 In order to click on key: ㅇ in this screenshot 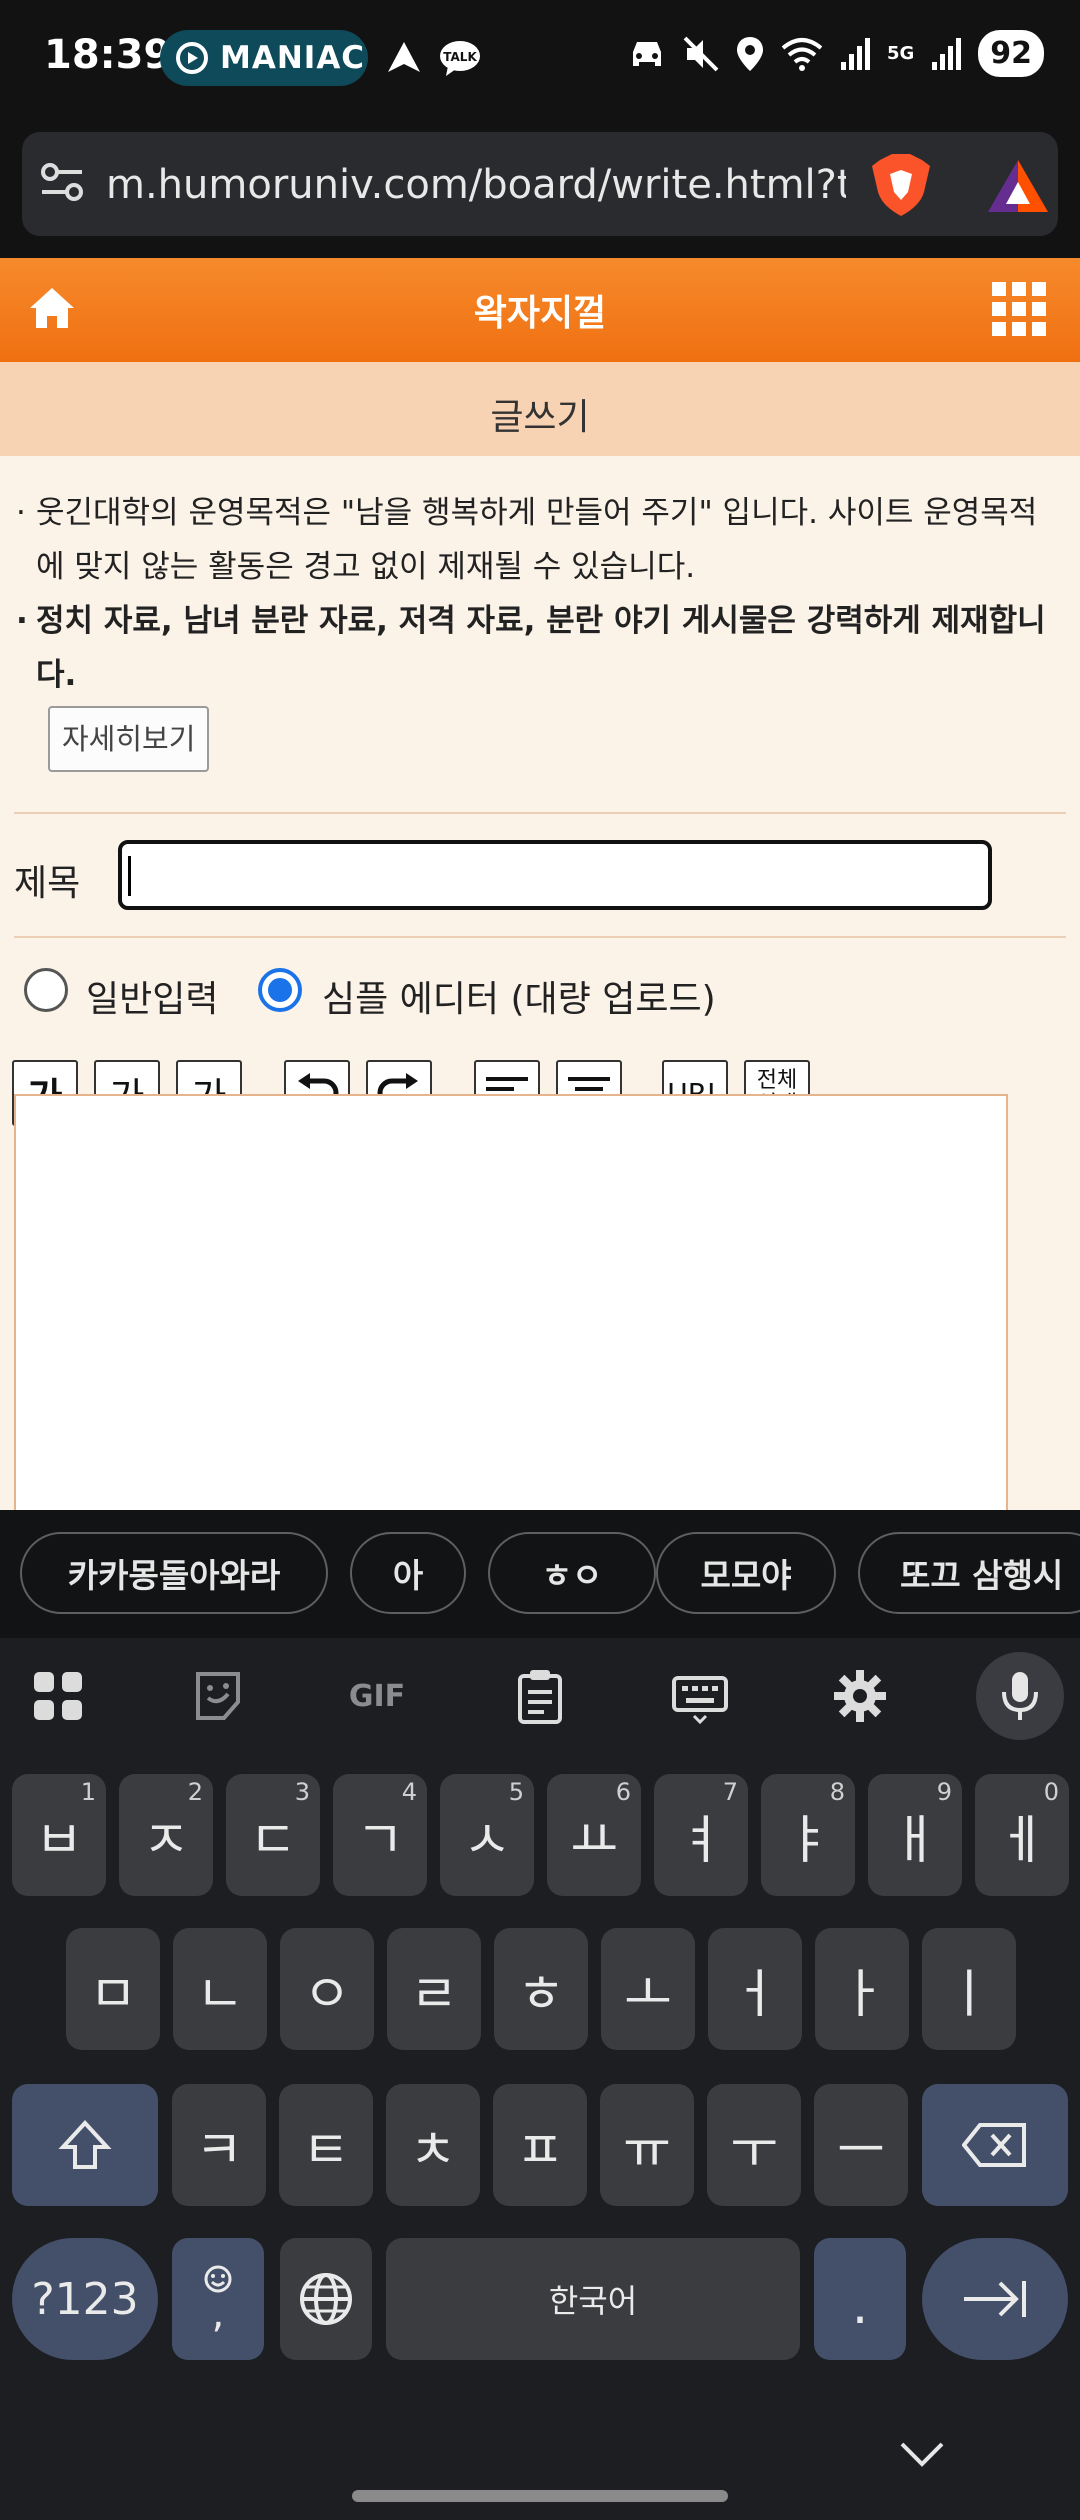, I will do `click(327, 1989)`.